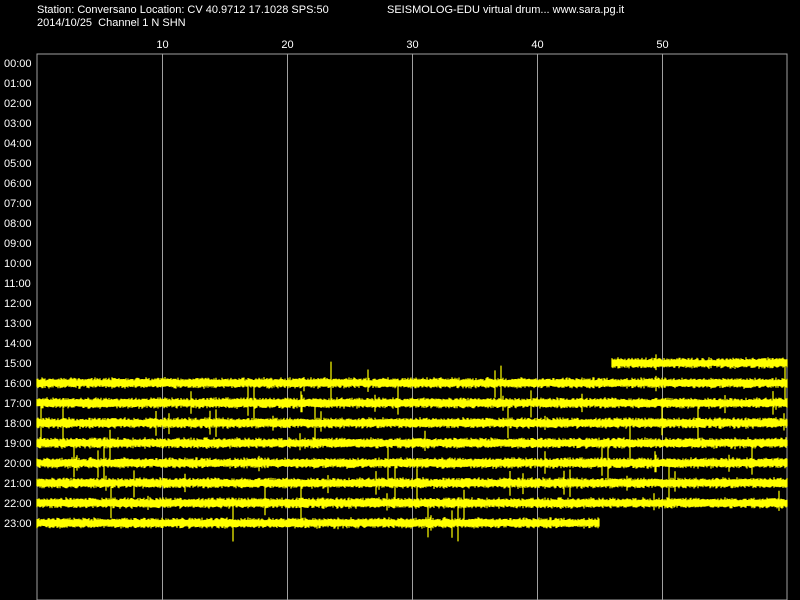 The image size is (800, 600). What do you see at coordinates (162, 45) in the screenshot?
I see `x-tick-label-10: 10` at bounding box center [162, 45].